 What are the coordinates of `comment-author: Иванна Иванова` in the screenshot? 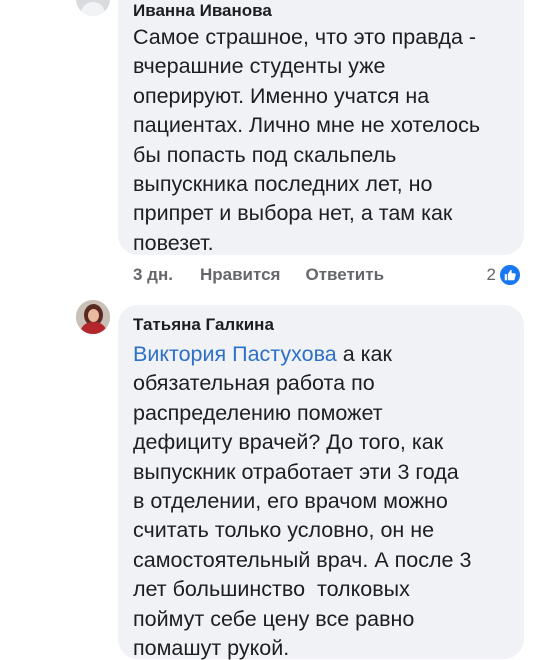 It's located at (320, 11).